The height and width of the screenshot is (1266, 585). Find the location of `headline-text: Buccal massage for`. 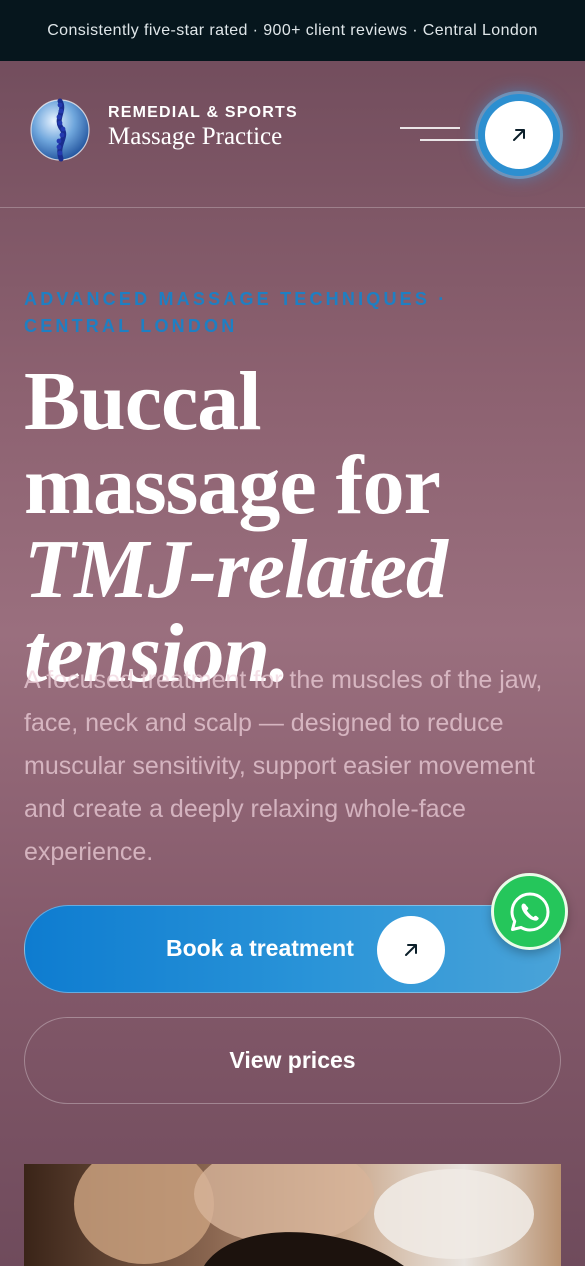

headline-text: Buccal massage for is located at coordinates (231, 443).